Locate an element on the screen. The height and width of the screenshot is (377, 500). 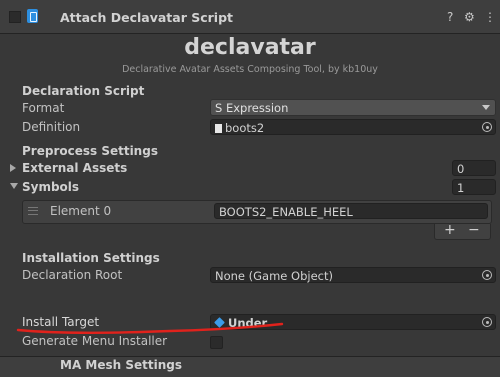
next-component-title: MA Mesh Settings is located at coordinates (121, 365).